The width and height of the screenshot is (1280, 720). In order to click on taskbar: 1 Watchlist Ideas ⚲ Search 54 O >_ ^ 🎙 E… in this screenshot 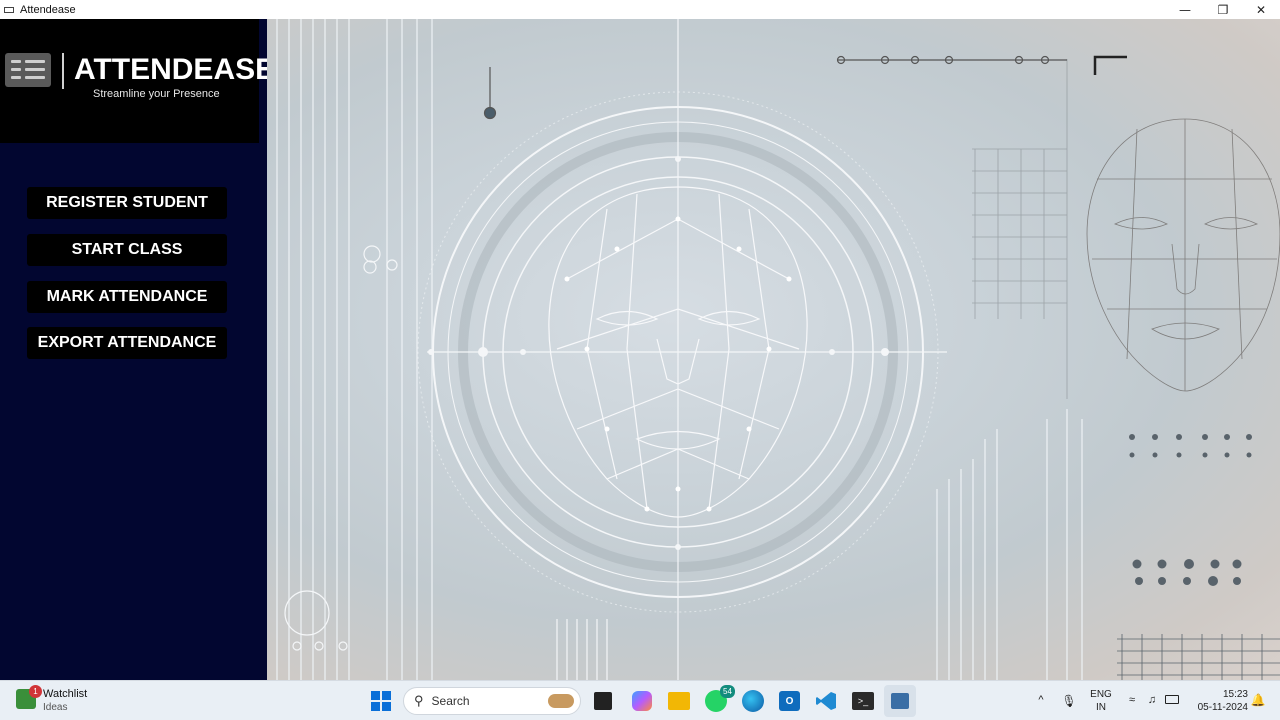, I will do `click(640, 700)`.